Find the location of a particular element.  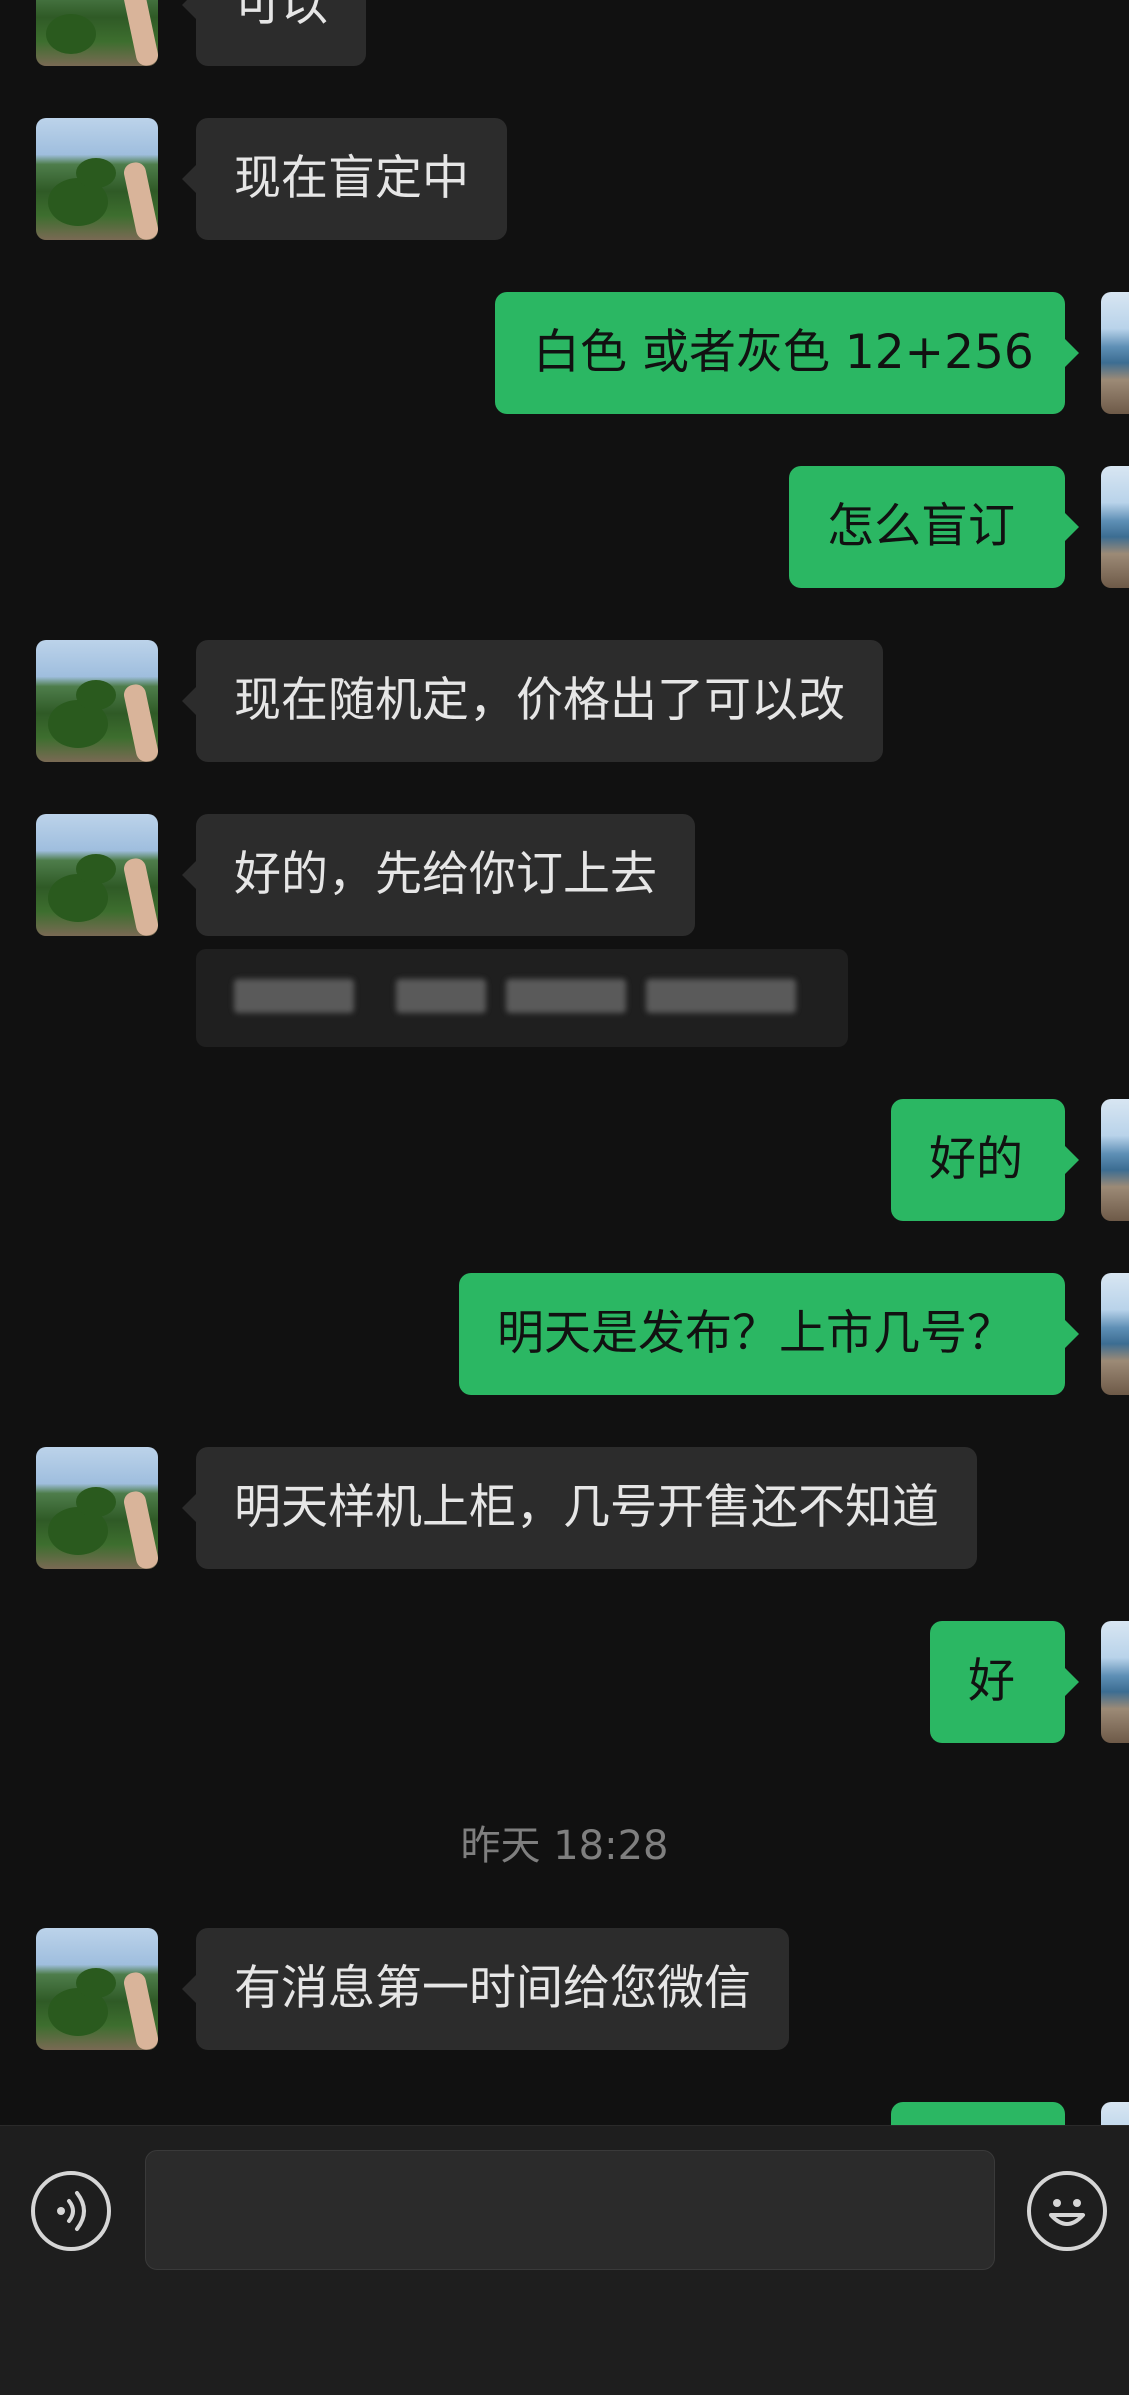

incoming-message: 现在盲定中 is located at coordinates (344, 179).